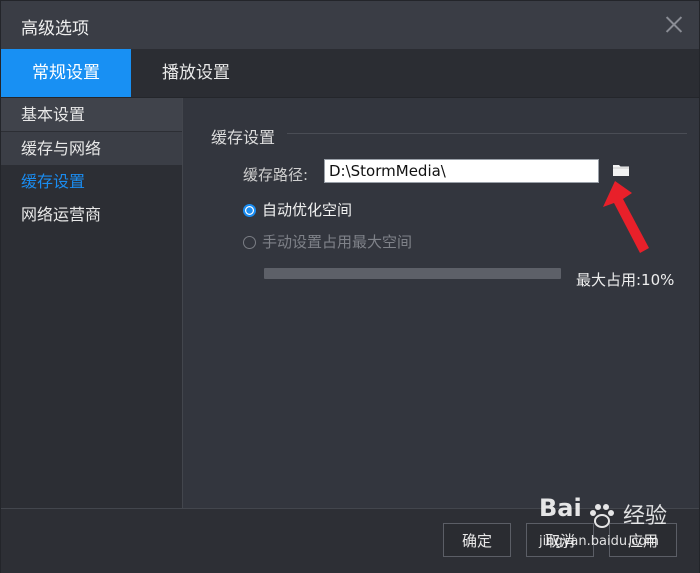 Image resolution: width=700 pixels, height=573 pixels. I want to click on watermark-jingyan: 经验, so click(645, 516).